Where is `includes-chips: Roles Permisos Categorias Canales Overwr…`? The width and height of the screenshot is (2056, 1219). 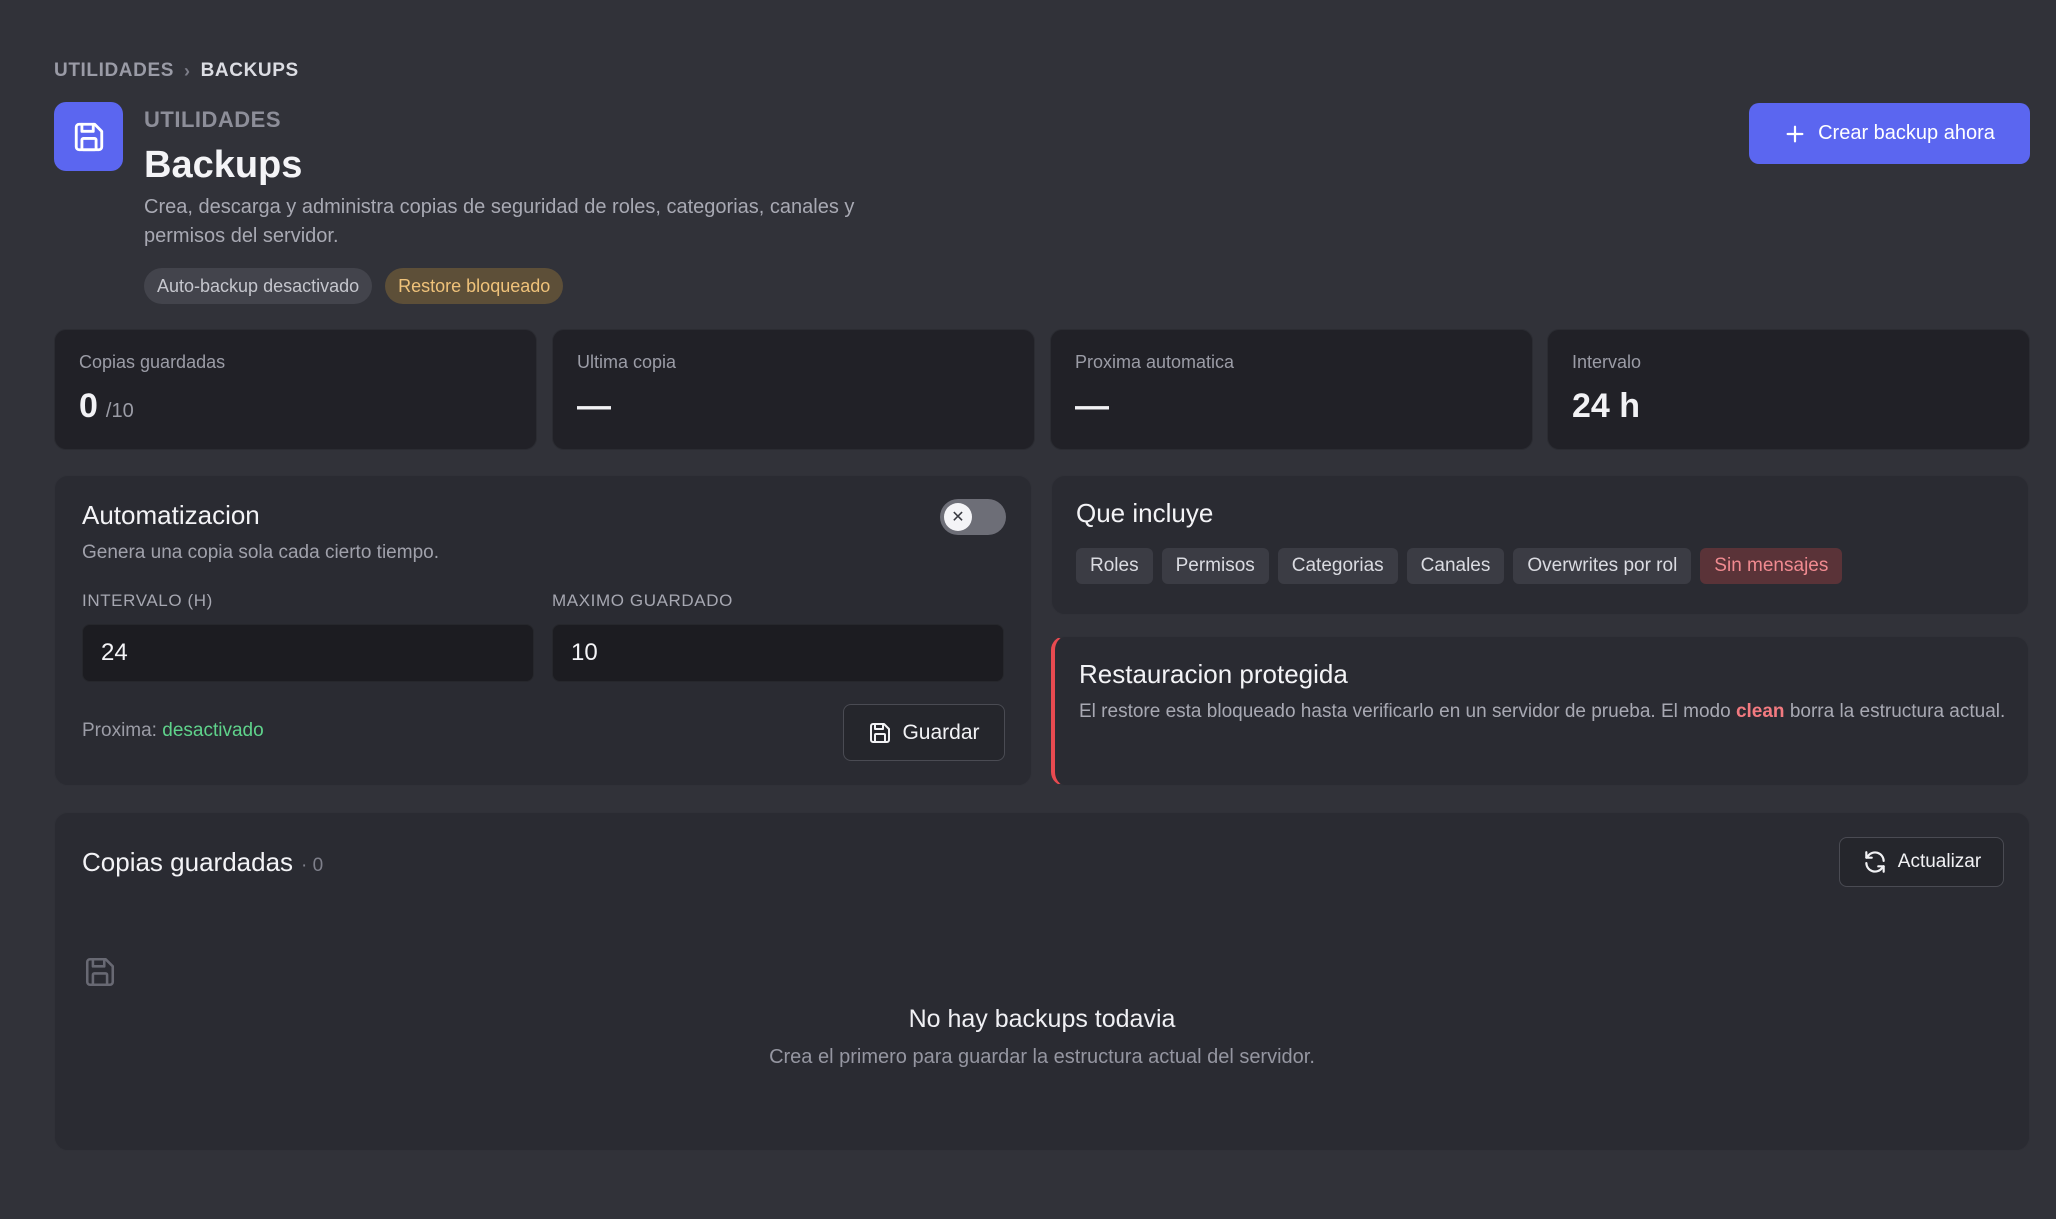 includes-chips: Roles Permisos Categorias Canales Overwr… is located at coordinates (1459, 566).